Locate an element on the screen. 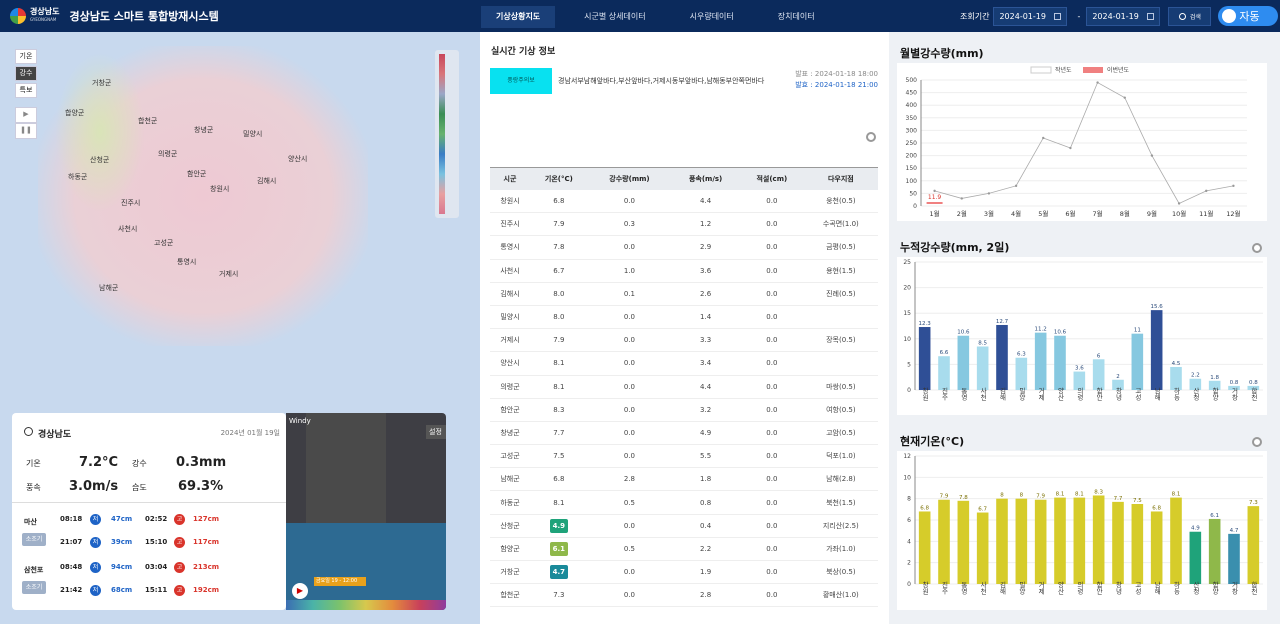  windy-widget: Windy 설정 ▶ 금요일 19 - 12:00 is located at coordinates (366, 511).